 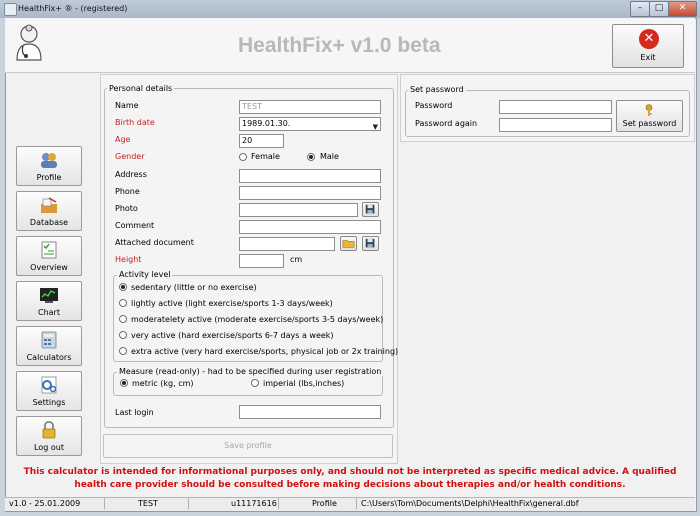 What do you see at coordinates (49, 177) in the screenshot?
I see `sidebar-label: Profile` at bounding box center [49, 177].